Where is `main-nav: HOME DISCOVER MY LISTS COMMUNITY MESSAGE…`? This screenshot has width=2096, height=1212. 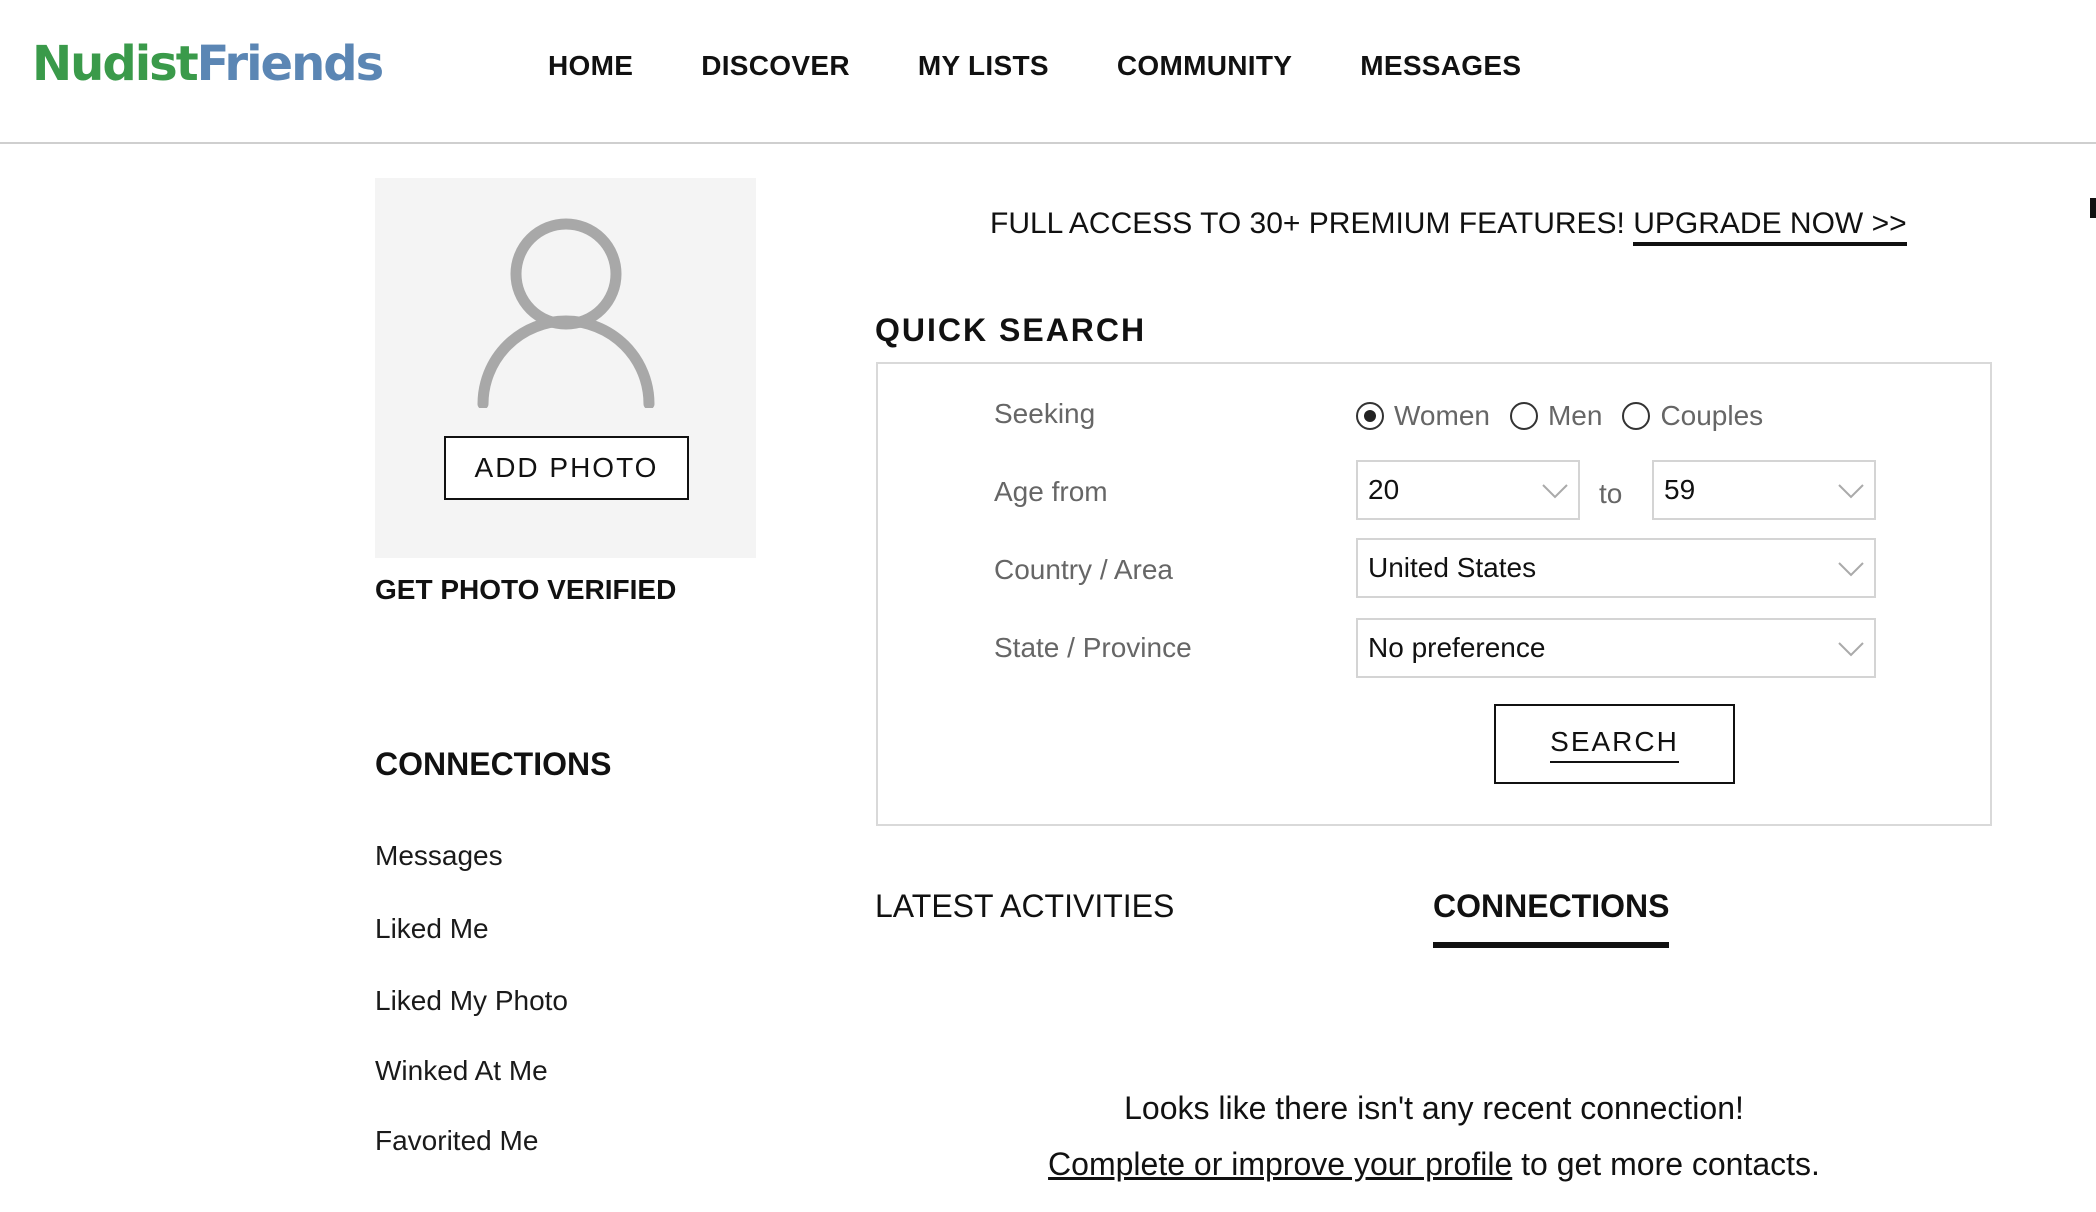
main-nav: HOME DISCOVER MY LISTS COMMUNITY MESSAGE… is located at coordinates (1034, 66).